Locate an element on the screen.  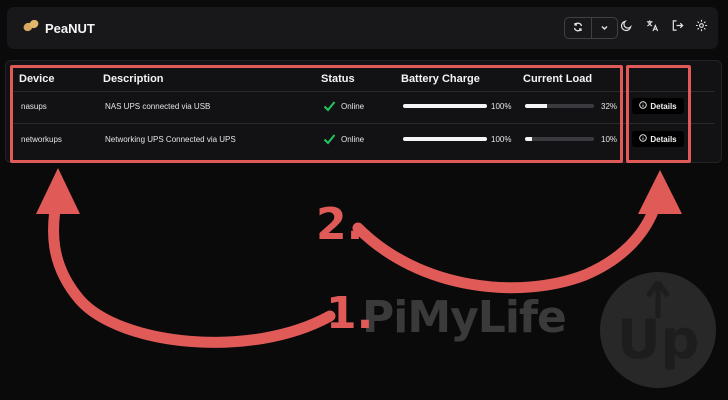
step-2-label: 2. is located at coordinates (340, 224).